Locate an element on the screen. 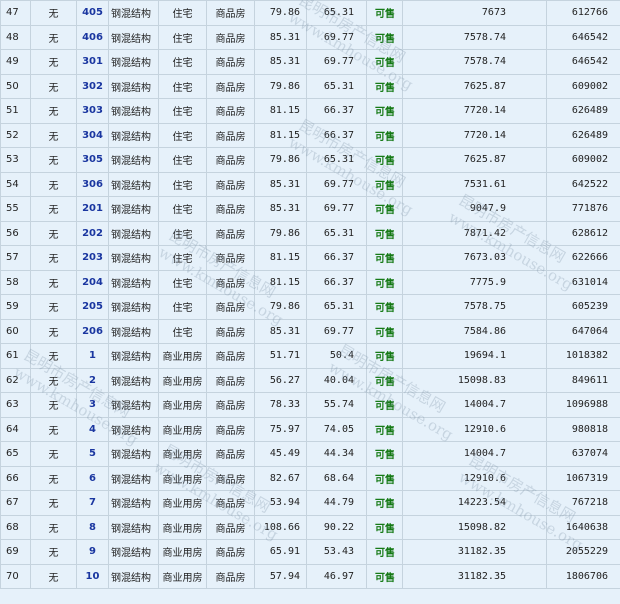 This screenshot has width=620, height=604. building-area: 78.33 is located at coordinates (280, 405).